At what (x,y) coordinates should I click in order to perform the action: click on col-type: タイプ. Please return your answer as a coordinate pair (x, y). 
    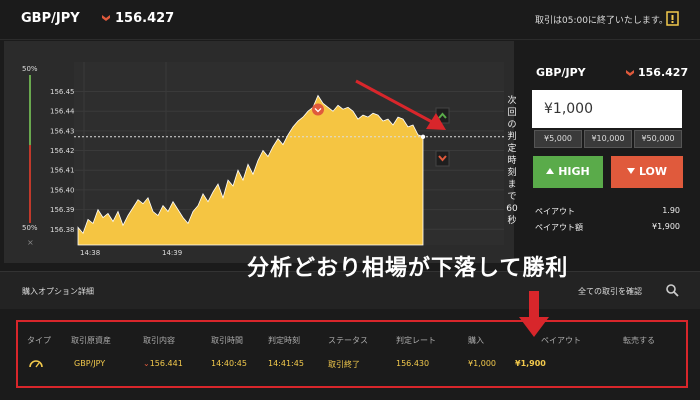
    Looking at the image, I should click on (39, 340).